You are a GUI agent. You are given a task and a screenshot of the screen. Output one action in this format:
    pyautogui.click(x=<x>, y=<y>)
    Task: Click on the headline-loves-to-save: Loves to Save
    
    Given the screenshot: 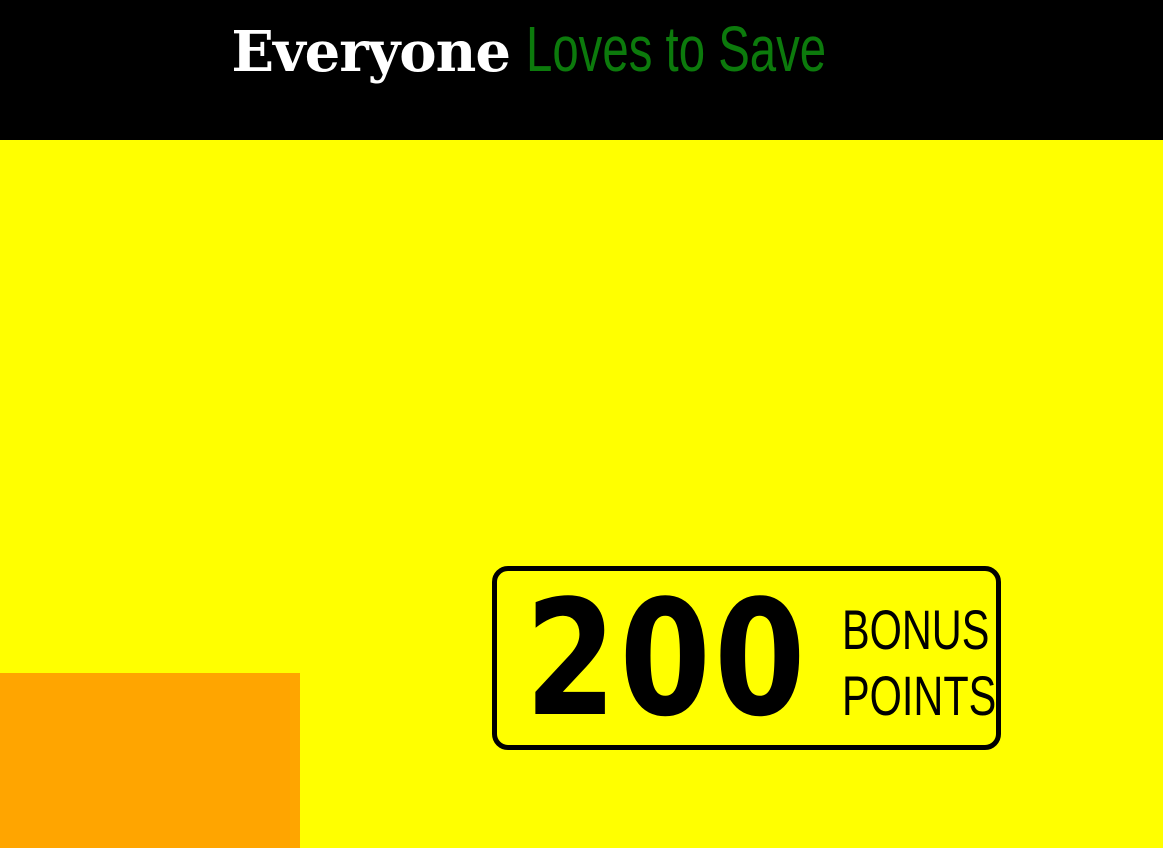 What is the action you would take?
    pyautogui.click(x=676, y=49)
    